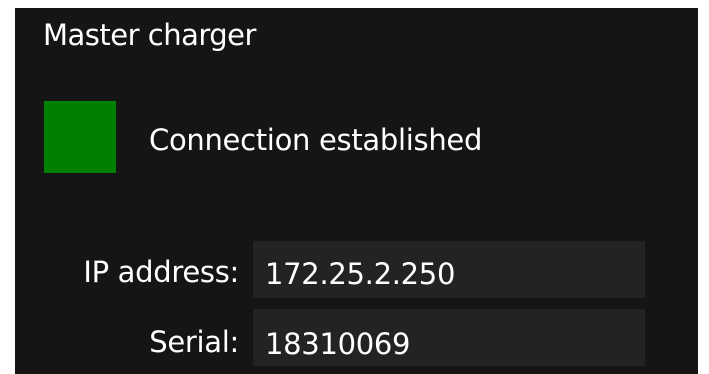 This screenshot has height=374, width=709. I want to click on serial-label: Serial:, so click(194, 342).